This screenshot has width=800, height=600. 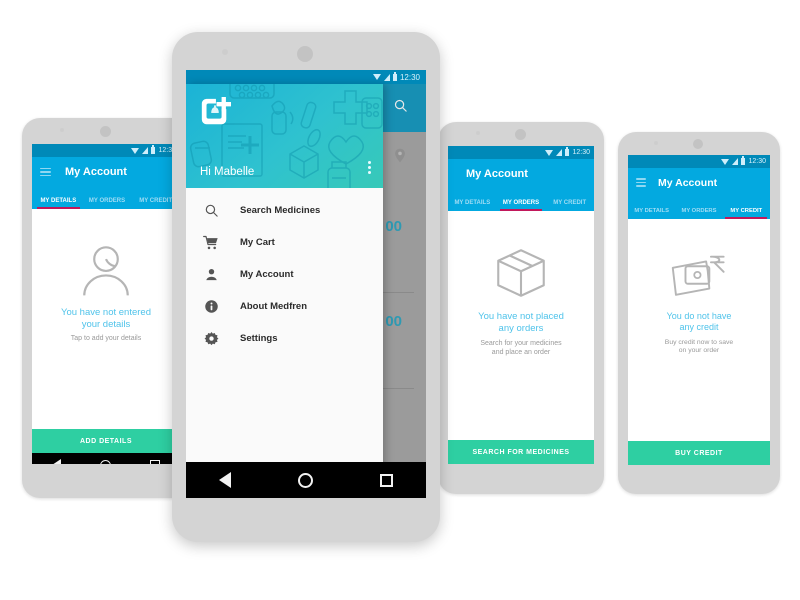 I want to click on drawer-item-settings: Settings, so click(x=284, y=338).